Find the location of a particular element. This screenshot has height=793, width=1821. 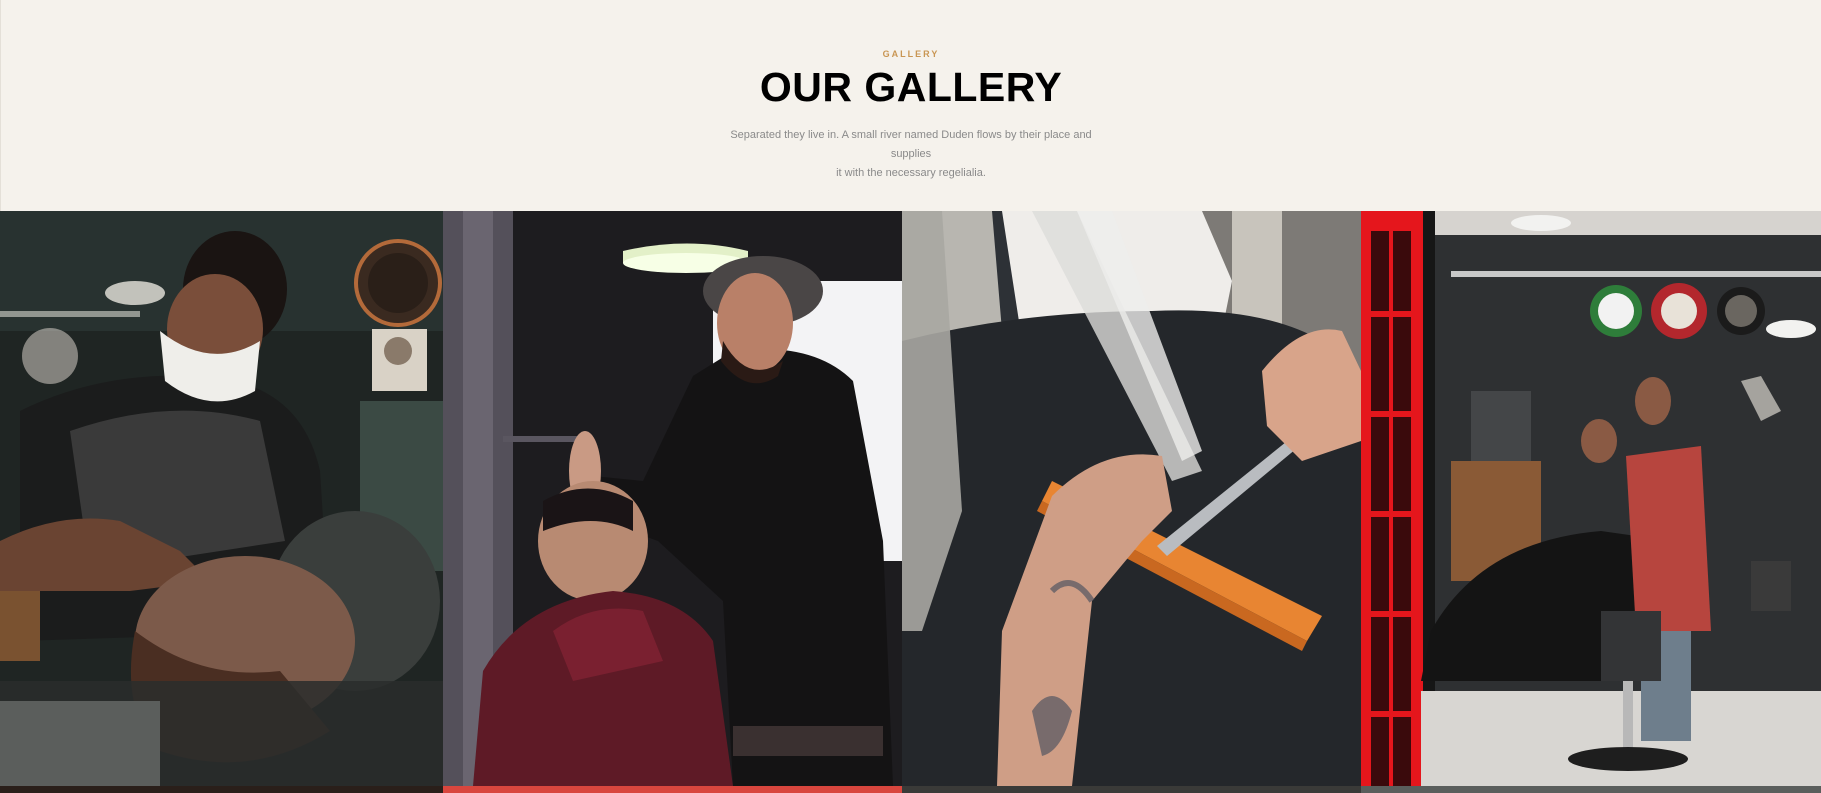

section-title: OUR GALLERY is located at coordinates (911, 87).